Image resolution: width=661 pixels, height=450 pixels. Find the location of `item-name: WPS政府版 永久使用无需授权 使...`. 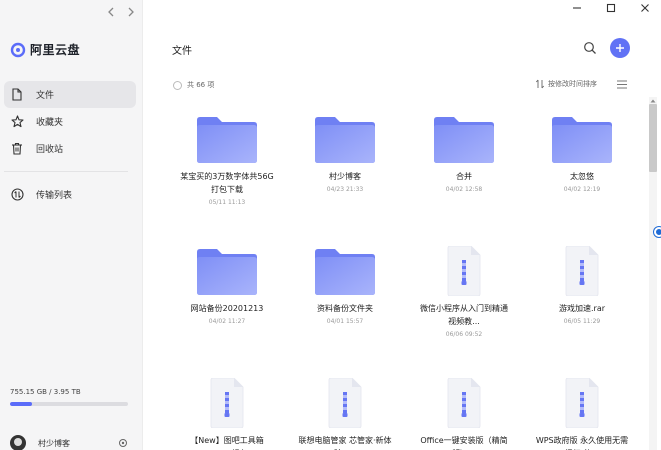

item-name: WPS政府版 永久使用无需授权 使... is located at coordinates (582, 443).